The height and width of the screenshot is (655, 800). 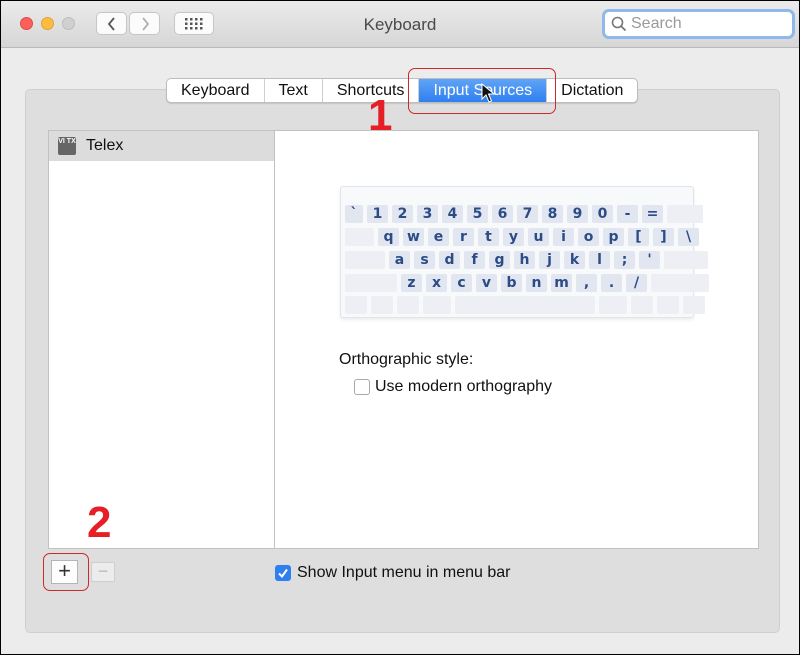 I want to click on key: \, so click(x=688, y=237).